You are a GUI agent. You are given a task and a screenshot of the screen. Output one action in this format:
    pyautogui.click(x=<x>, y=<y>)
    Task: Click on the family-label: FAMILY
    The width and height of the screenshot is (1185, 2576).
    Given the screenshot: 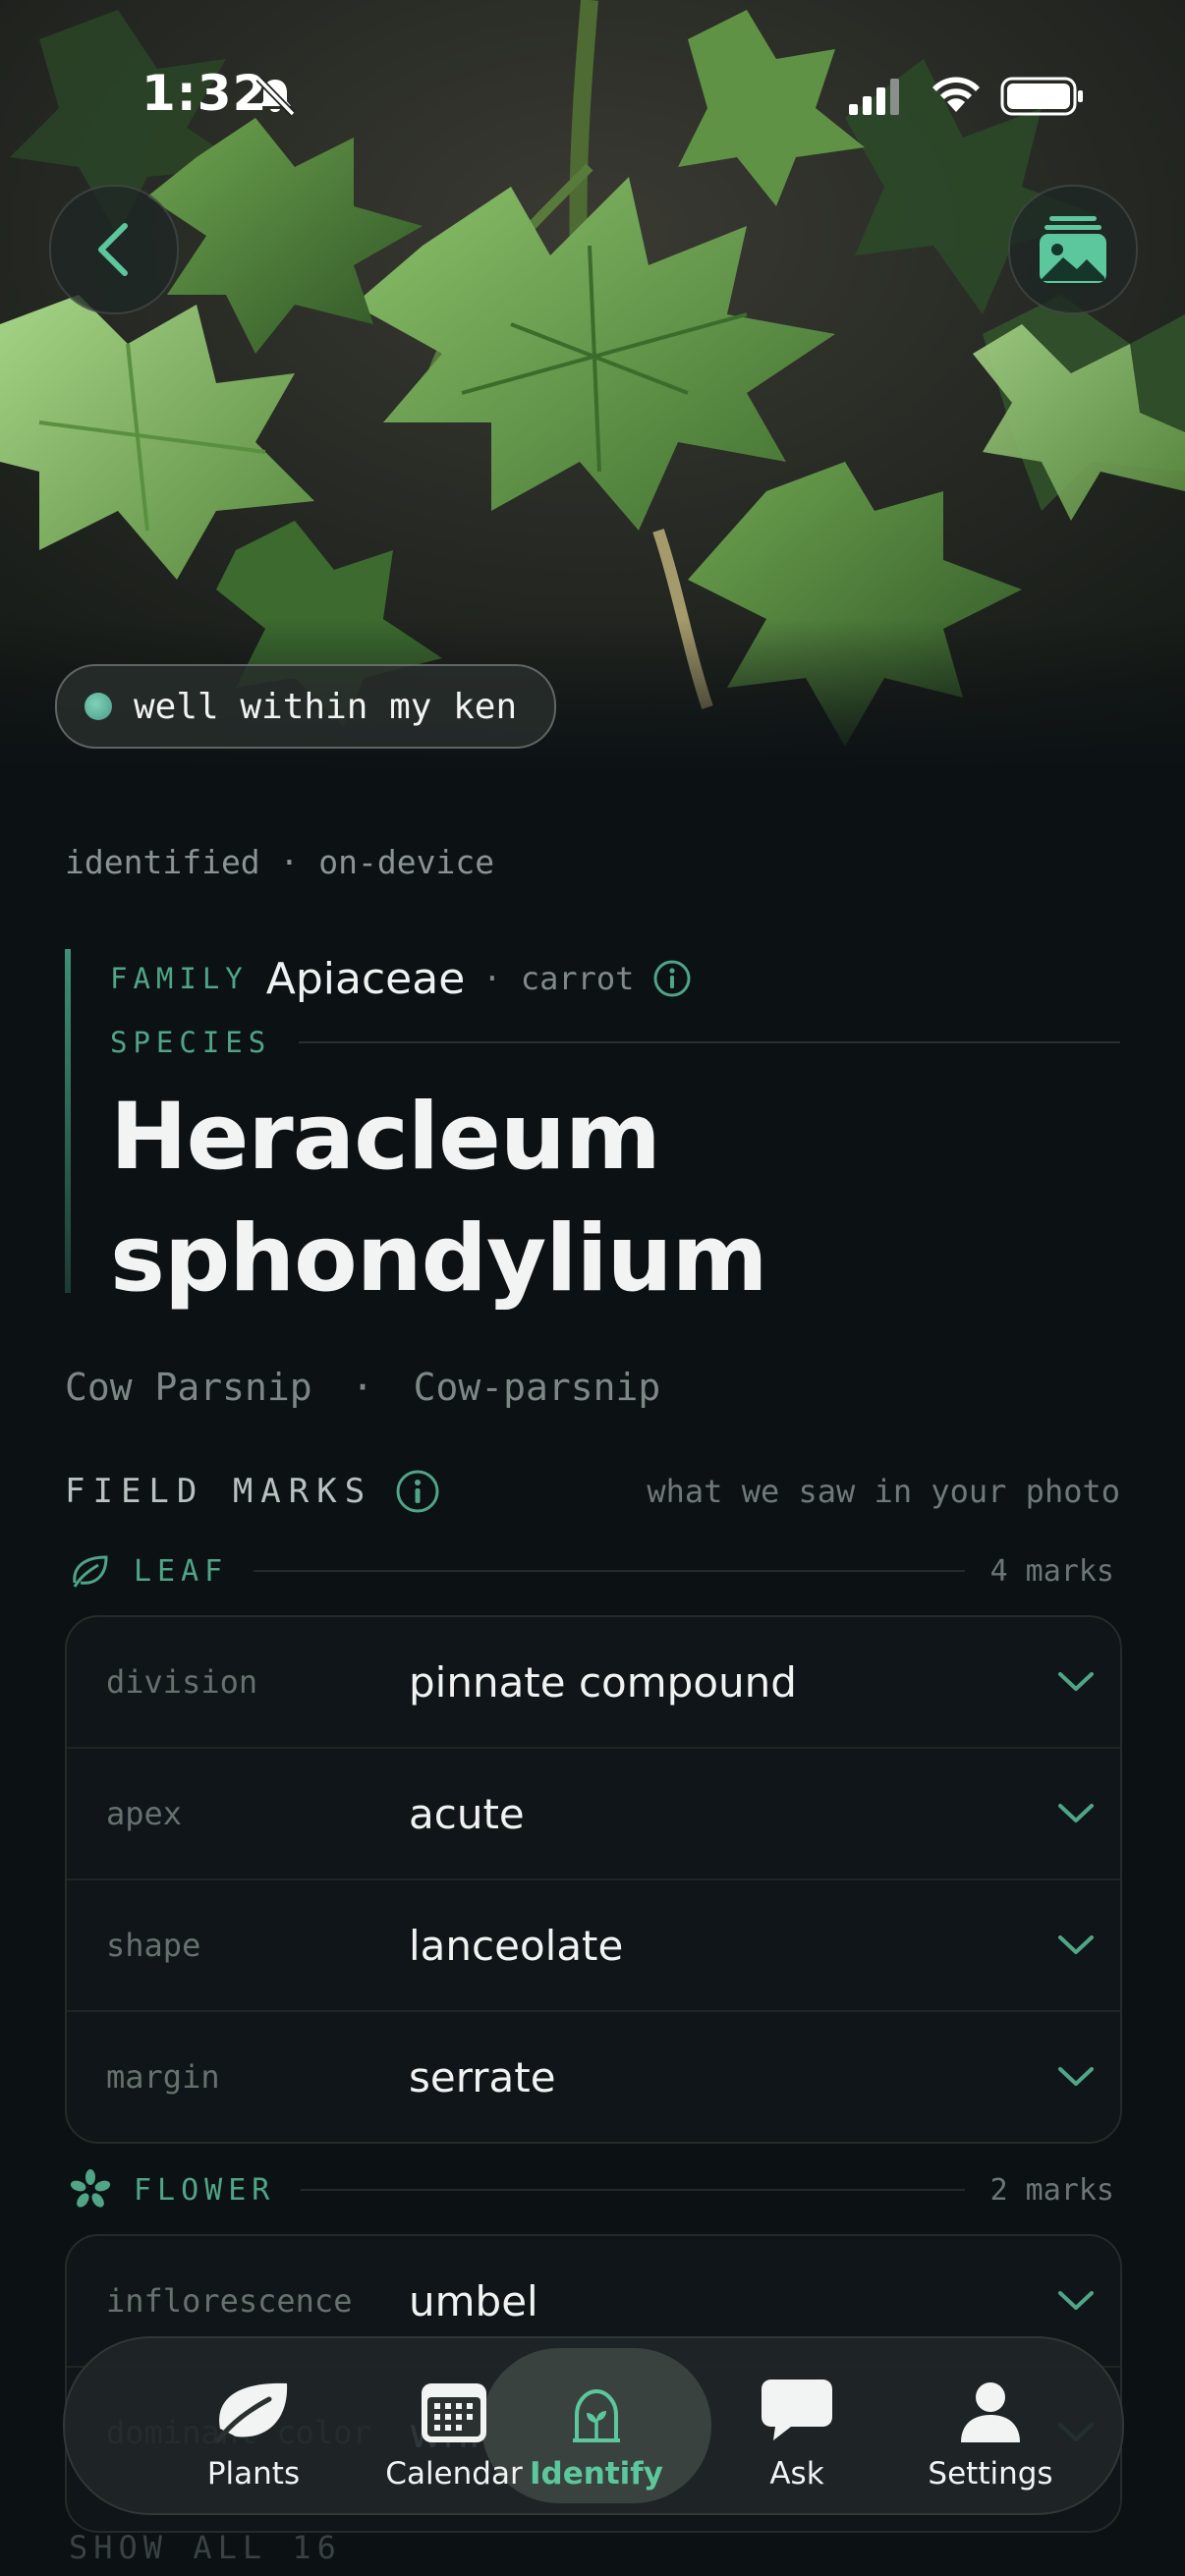 What is the action you would take?
    pyautogui.click(x=180, y=978)
    